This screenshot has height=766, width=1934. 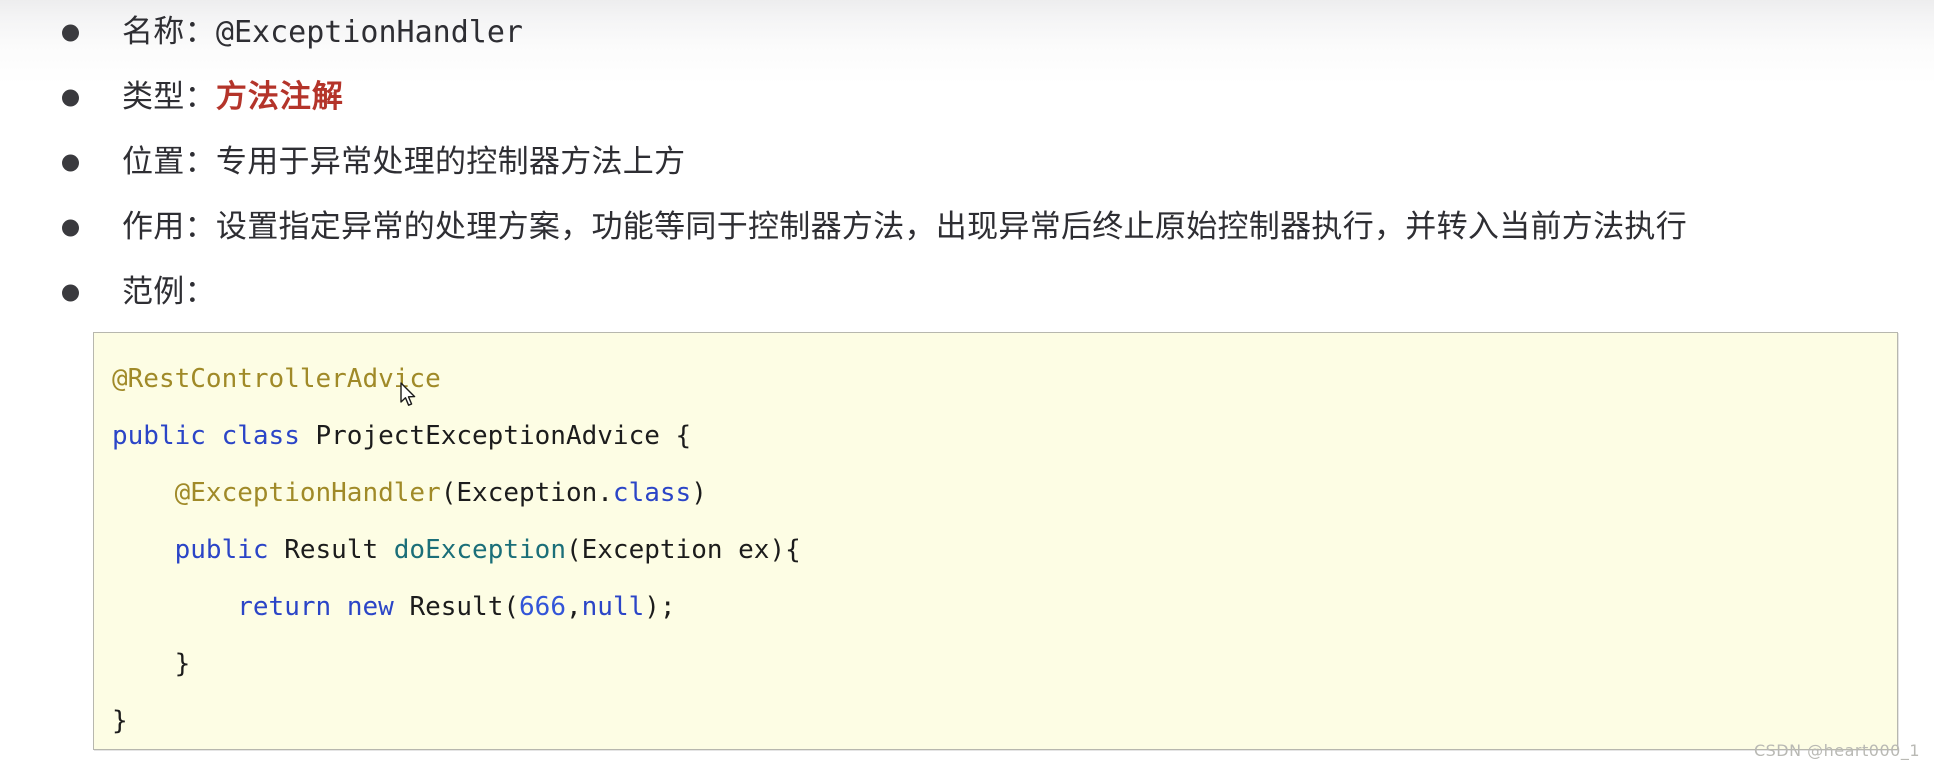 I want to click on code-token: (Exception ex){, so click(x=683, y=550).